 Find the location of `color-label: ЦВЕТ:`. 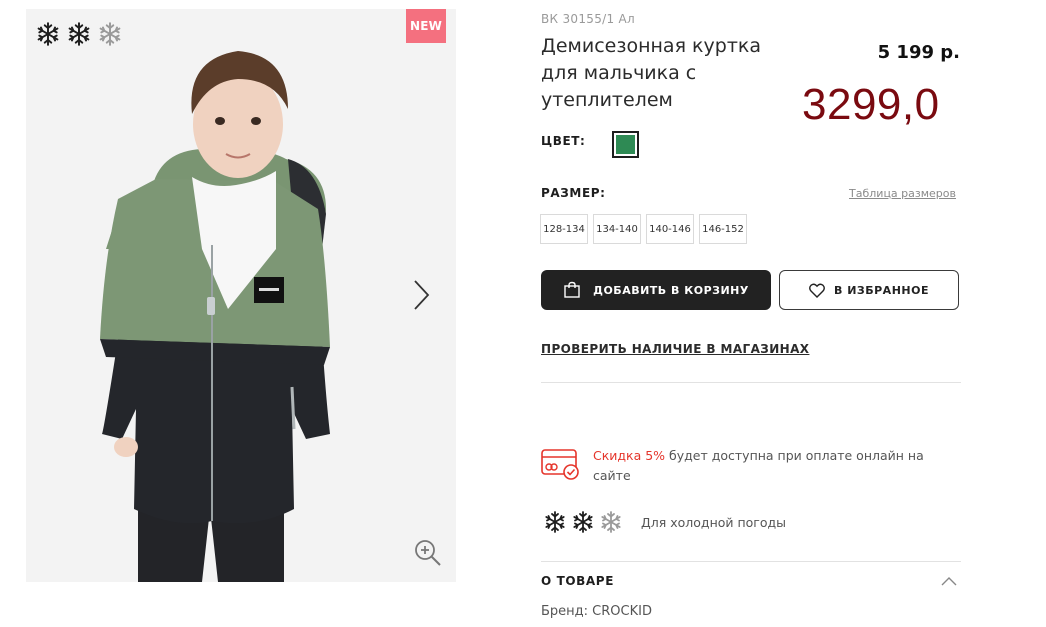

color-label: ЦВЕТ: is located at coordinates (563, 141).